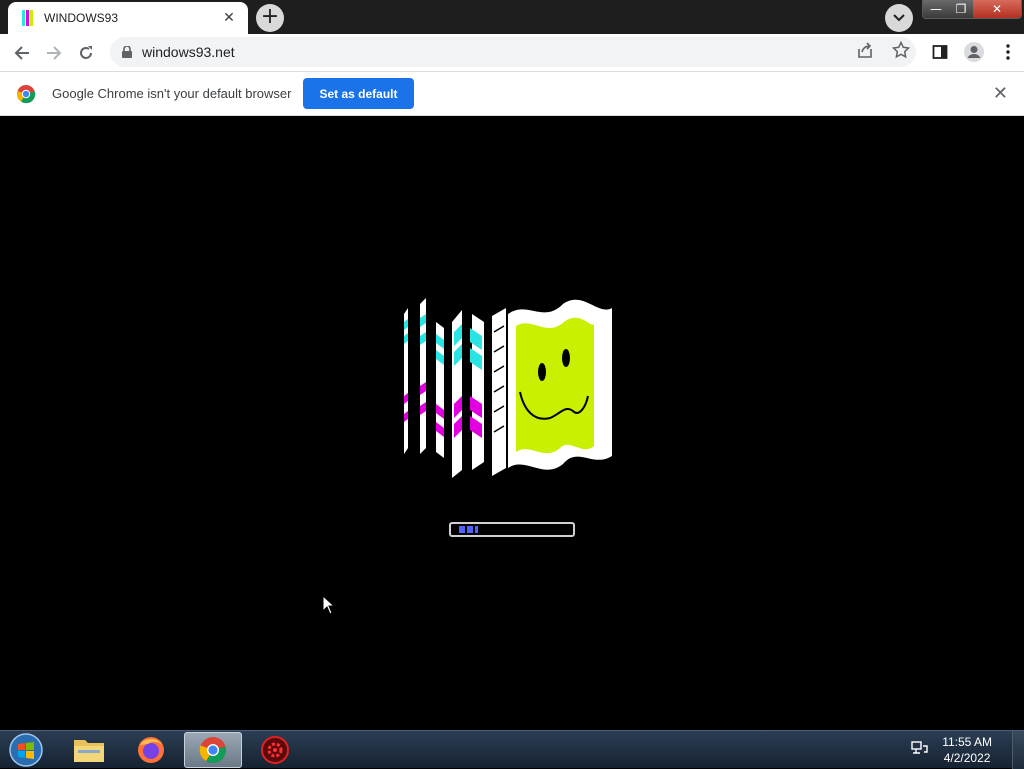  Describe the element at coordinates (172, 93) in the screenshot. I see `infobar-message: Google Chrome isn't your default browser` at that location.